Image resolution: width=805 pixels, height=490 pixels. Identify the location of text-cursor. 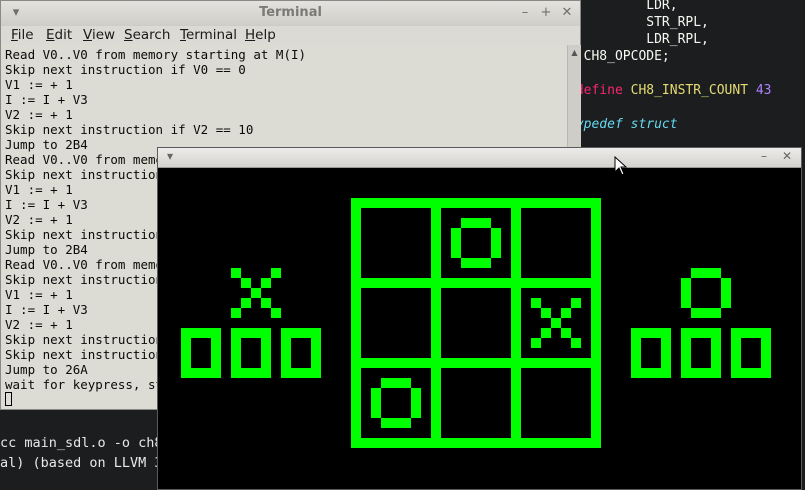
(8, 399).